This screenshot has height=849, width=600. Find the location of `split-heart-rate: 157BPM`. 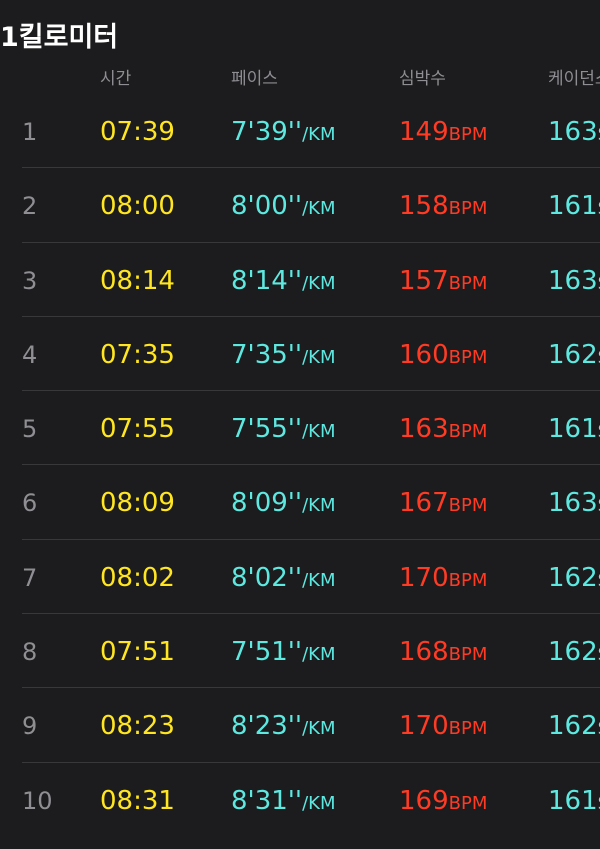

split-heart-rate: 157BPM is located at coordinates (443, 282).